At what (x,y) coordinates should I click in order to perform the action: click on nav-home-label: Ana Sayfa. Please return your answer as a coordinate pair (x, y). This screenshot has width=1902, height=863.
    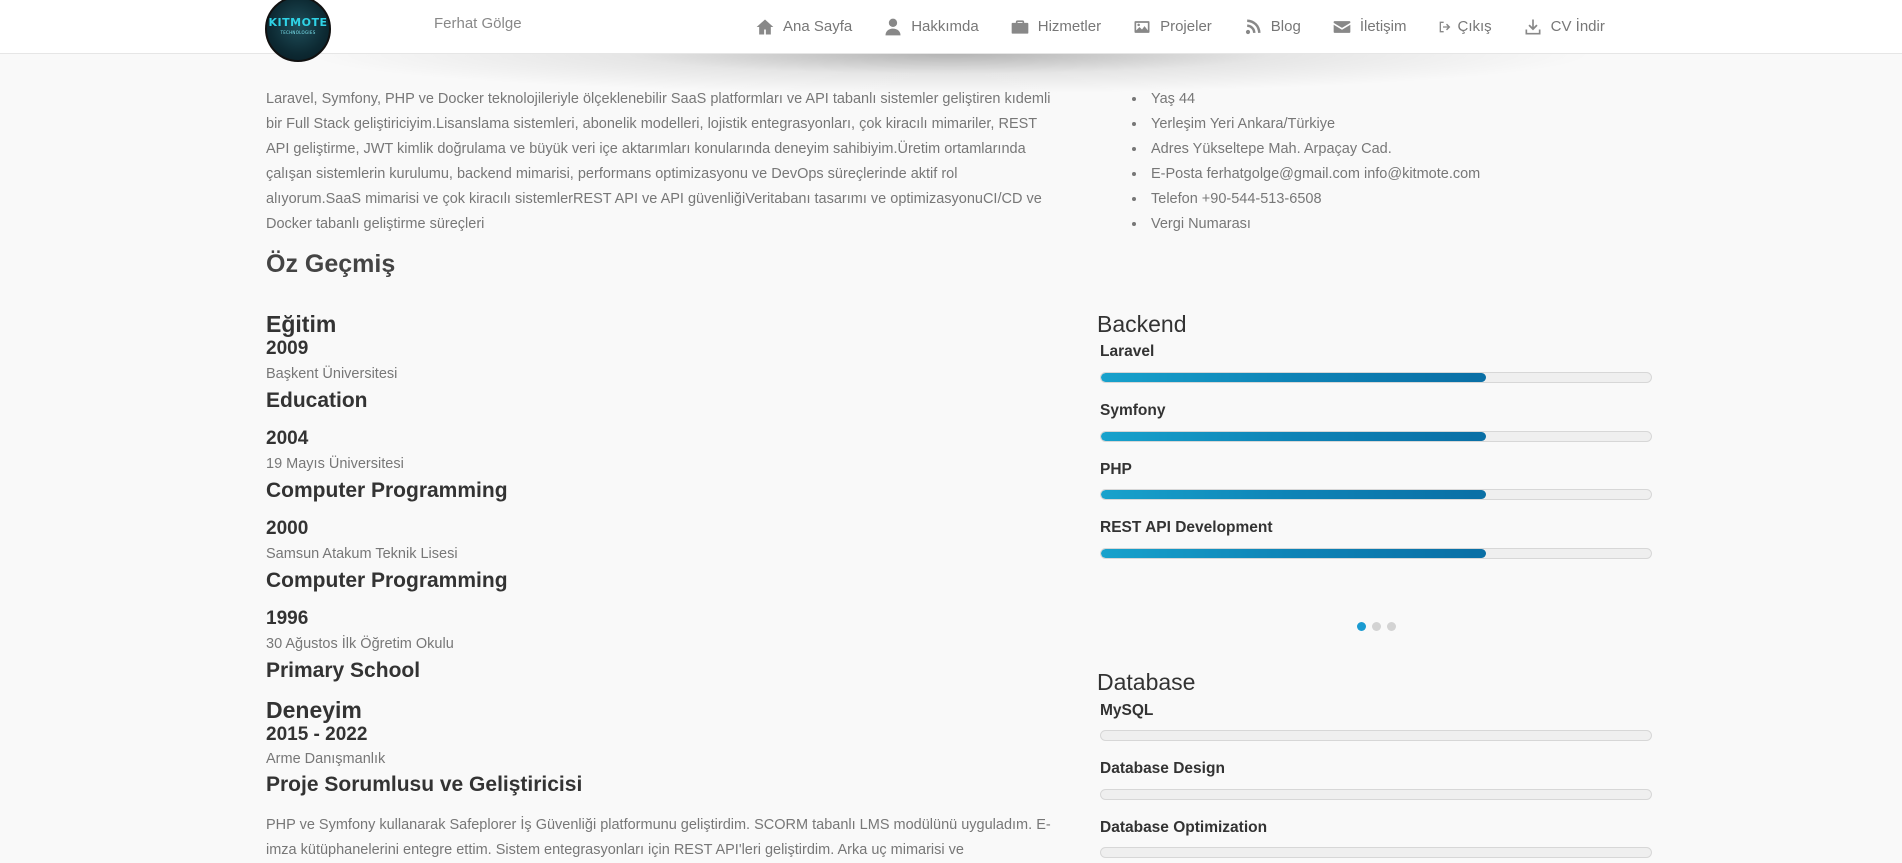
    Looking at the image, I should click on (818, 26).